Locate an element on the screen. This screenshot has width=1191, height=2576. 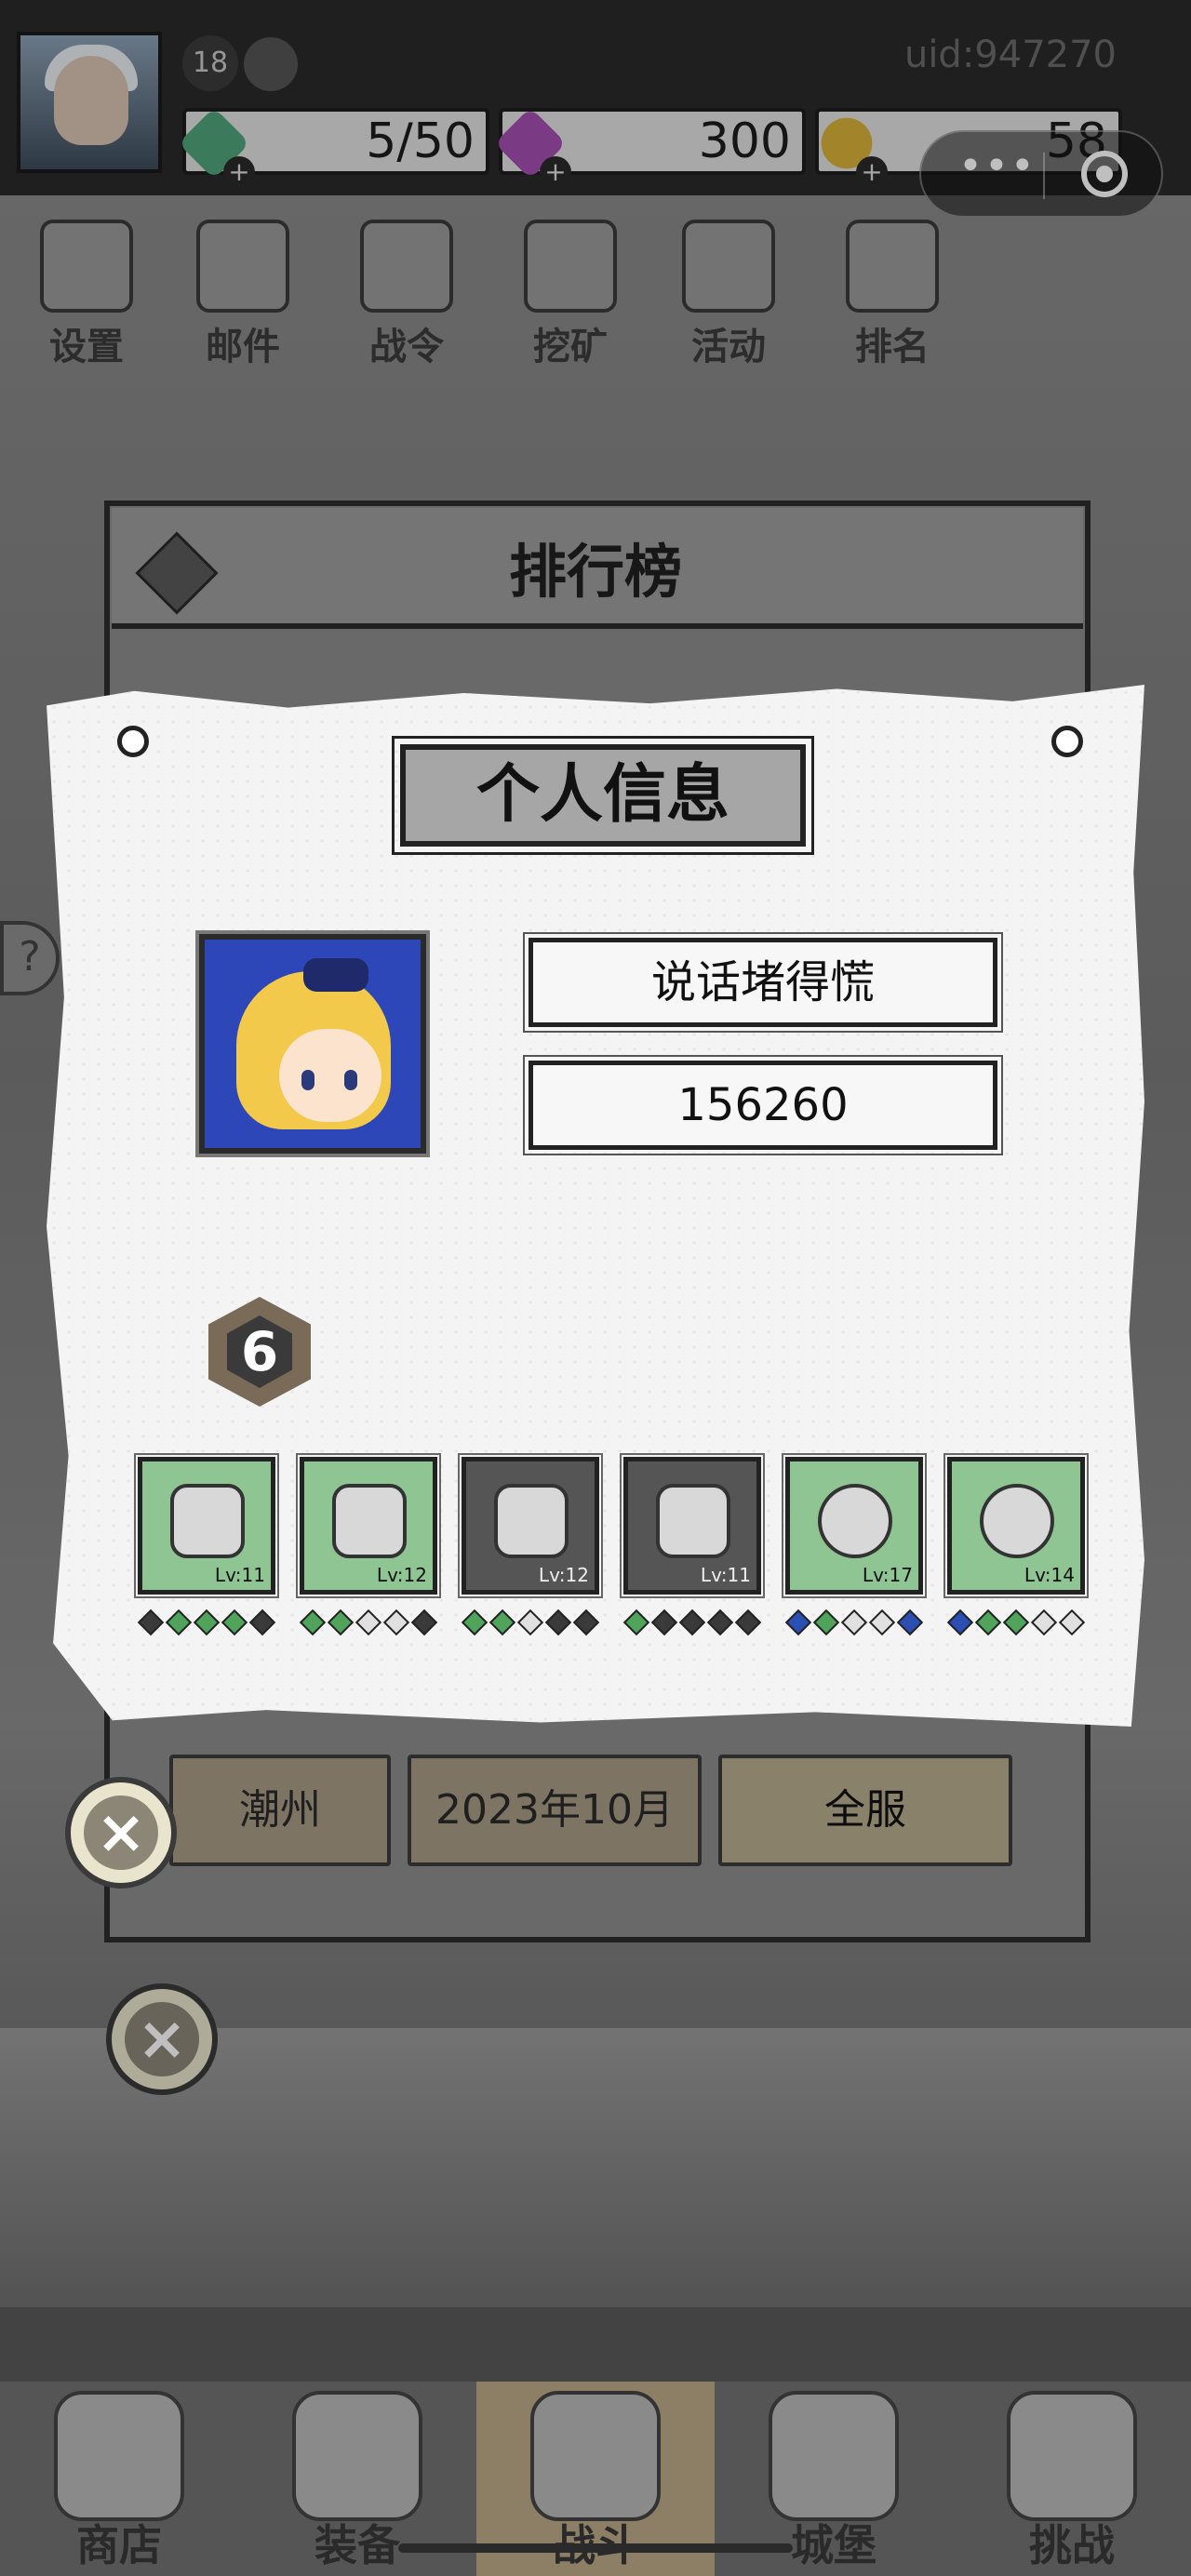
rank-level: 6 is located at coordinates (259, 1351).